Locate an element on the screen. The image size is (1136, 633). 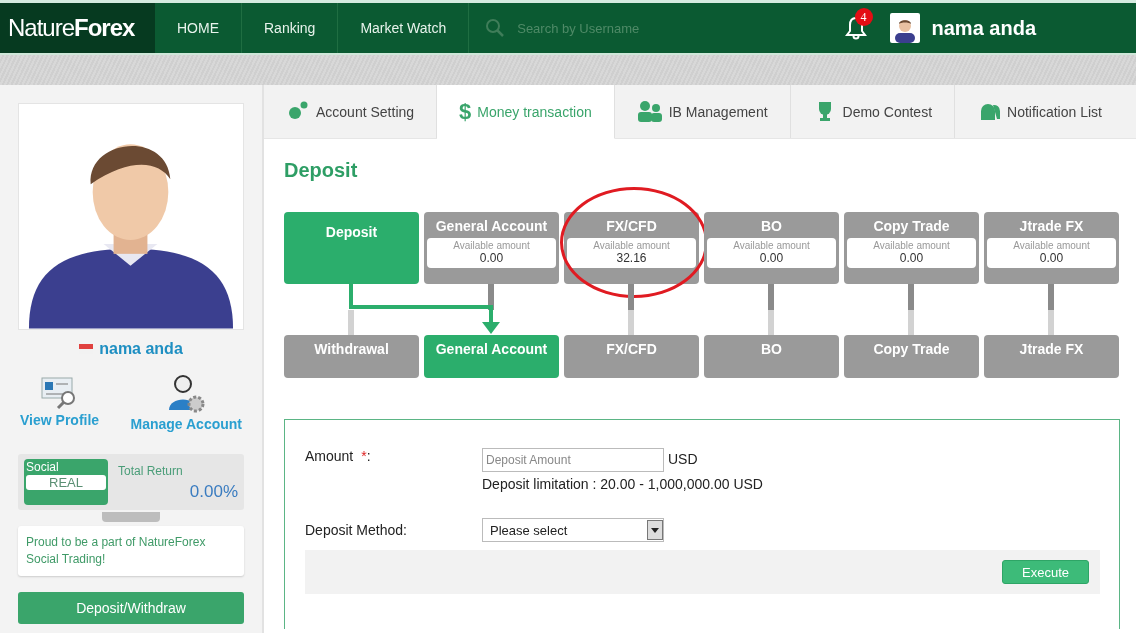
tab-label: Notification List is located at coordinates (1054, 111).